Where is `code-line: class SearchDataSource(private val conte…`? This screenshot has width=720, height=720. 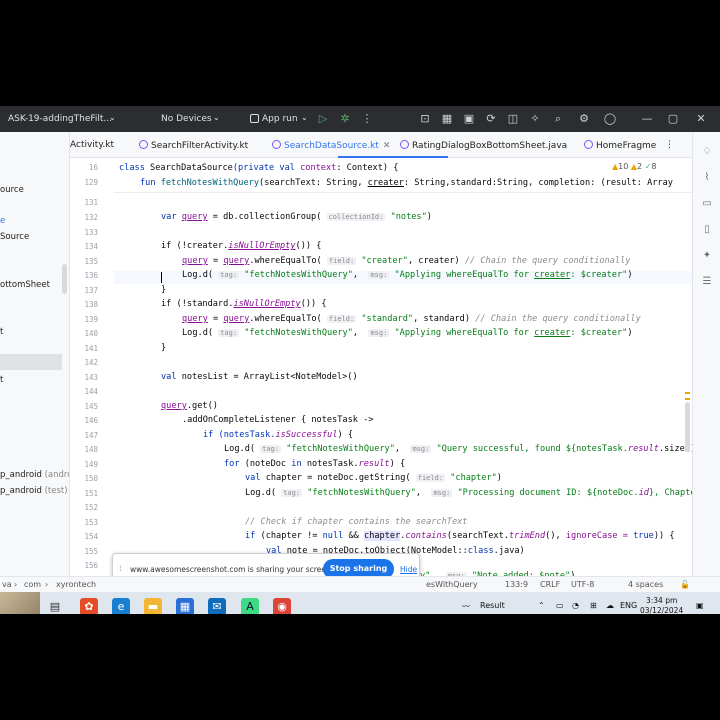
code-line: class SearchDataSource(private val conte… is located at coordinates (259, 168).